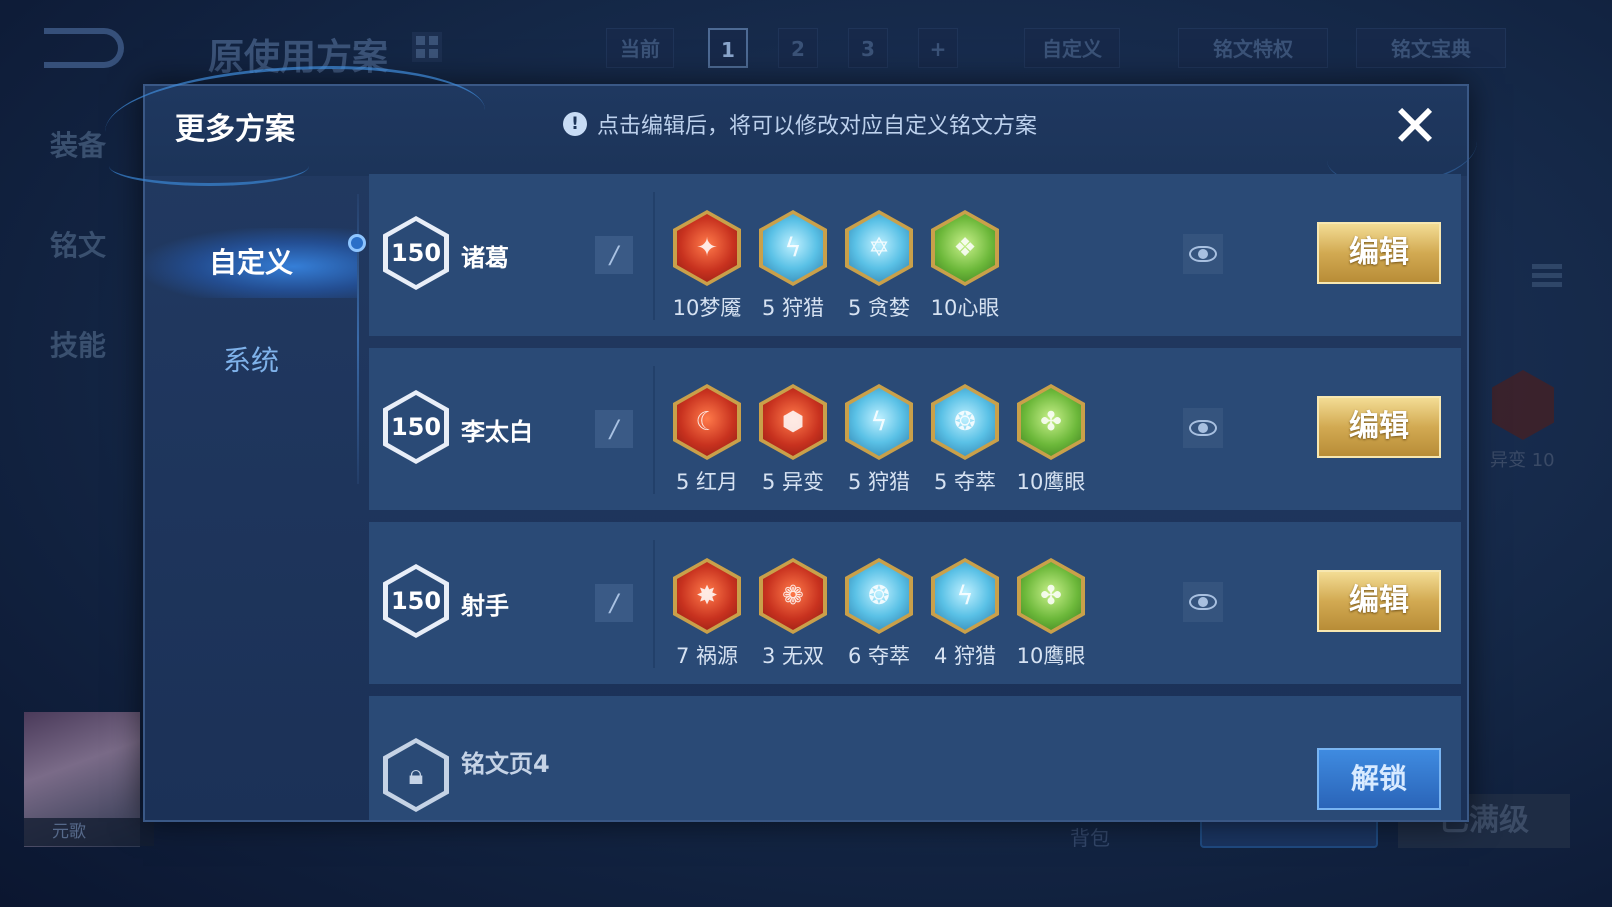 The height and width of the screenshot is (907, 1612). What do you see at coordinates (793, 596) in the screenshot?
I see `rune-icon: ❁` at bounding box center [793, 596].